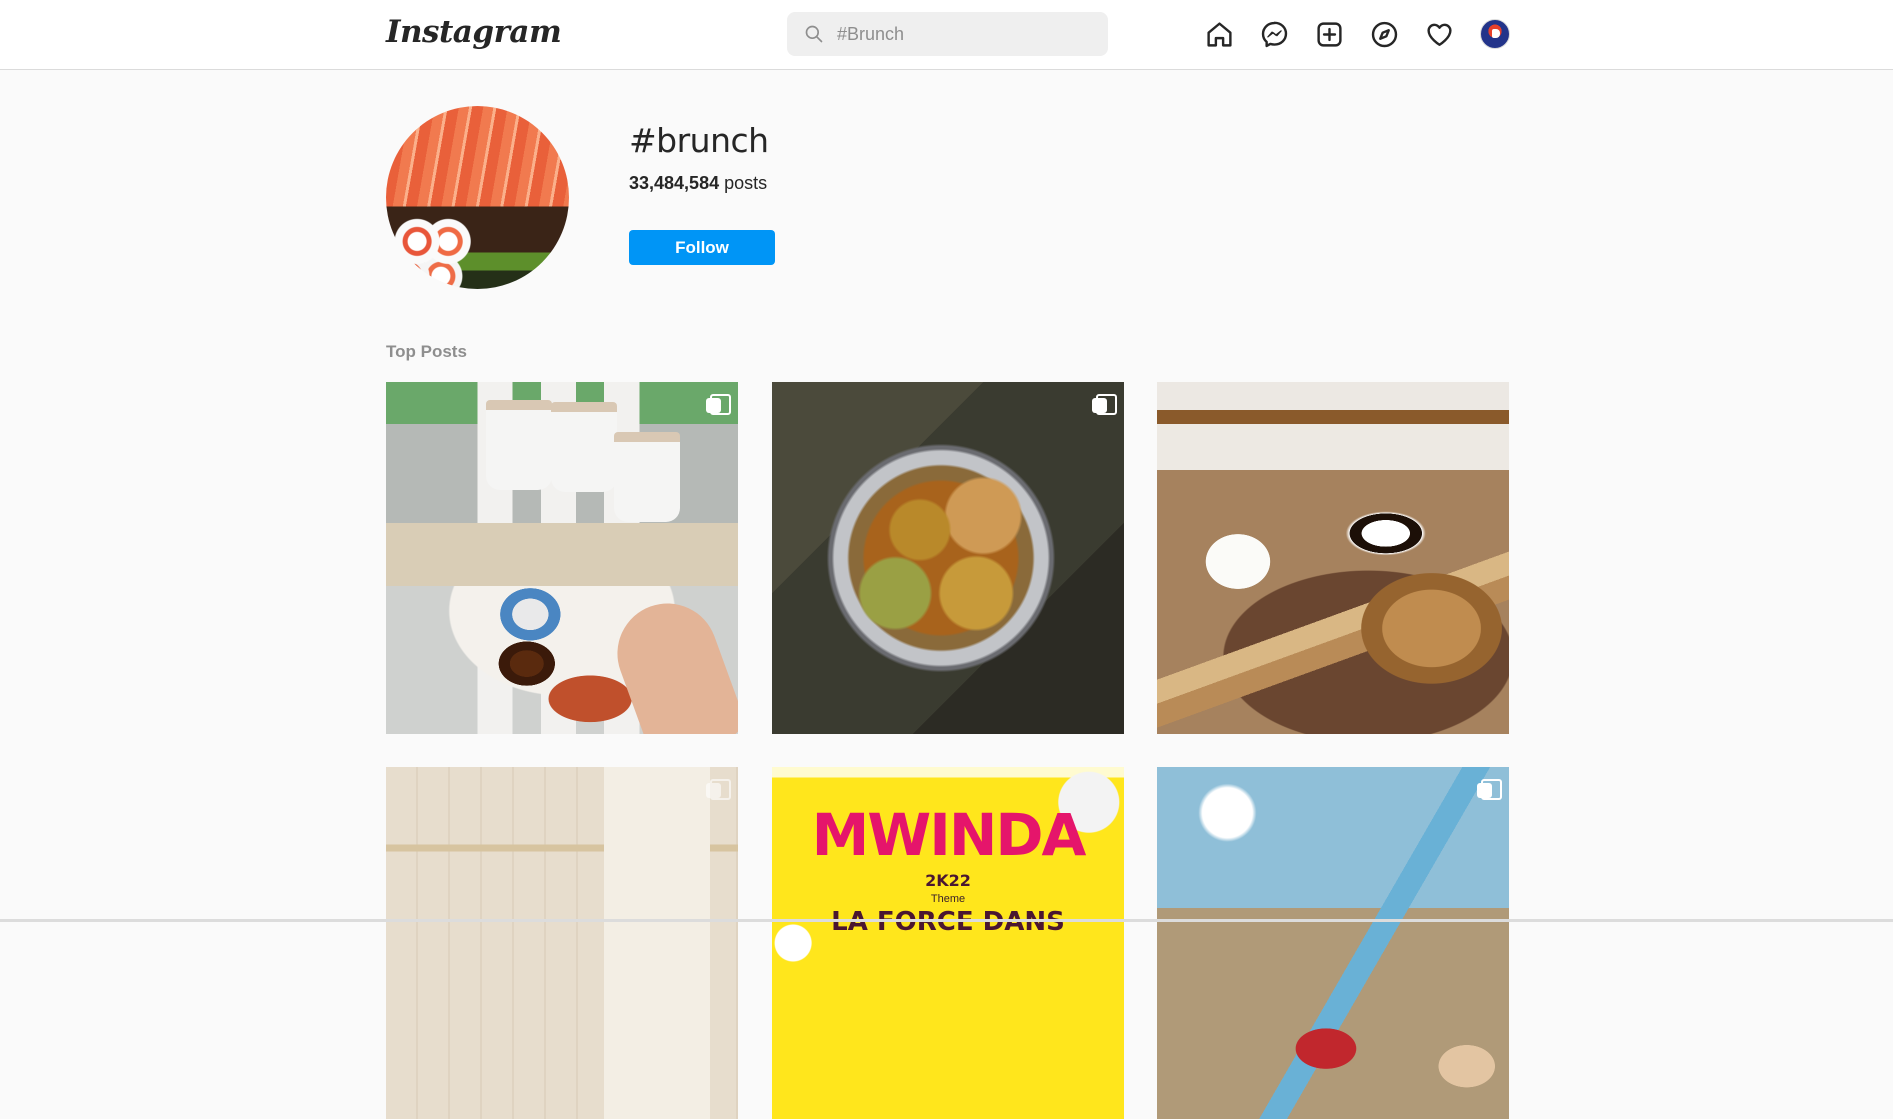  Describe the element at coordinates (743, 183) in the screenshot. I see `post-count-label: posts` at that location.